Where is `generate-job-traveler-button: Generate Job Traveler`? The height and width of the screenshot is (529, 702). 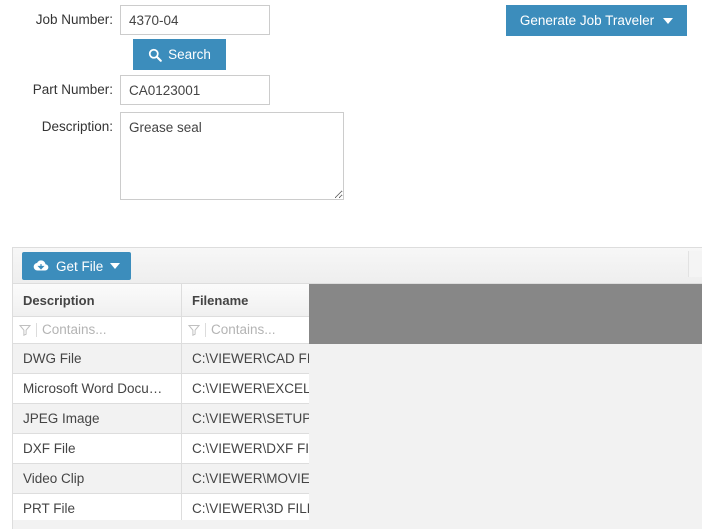
generate-job-traveler-button: Generate Job Traveler is located at coordinates (596, 20).